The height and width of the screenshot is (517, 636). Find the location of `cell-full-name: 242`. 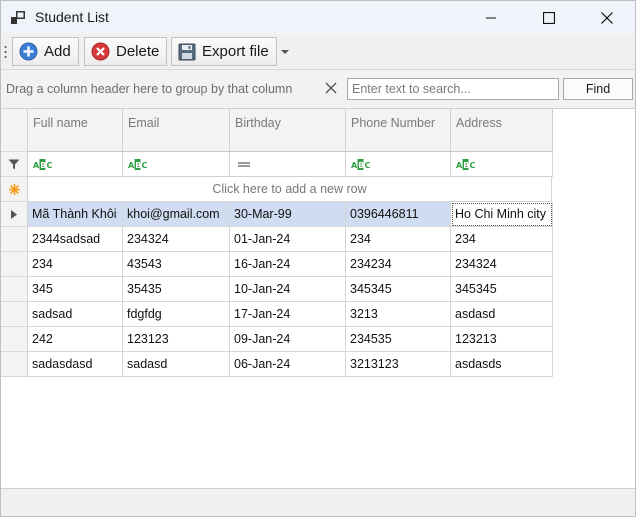

cell-full-name: 242 is located at coordinates (75, 339).